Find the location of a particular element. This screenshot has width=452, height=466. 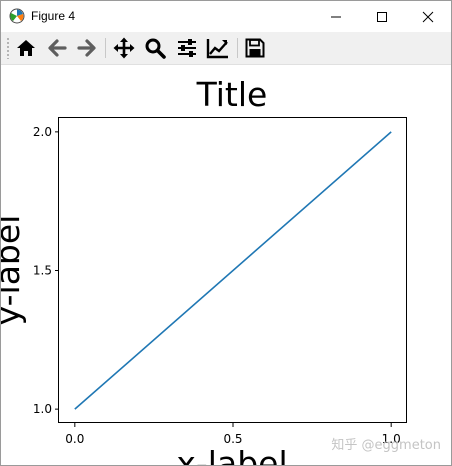

edit-axis-button is located at coordinates (218, 48).